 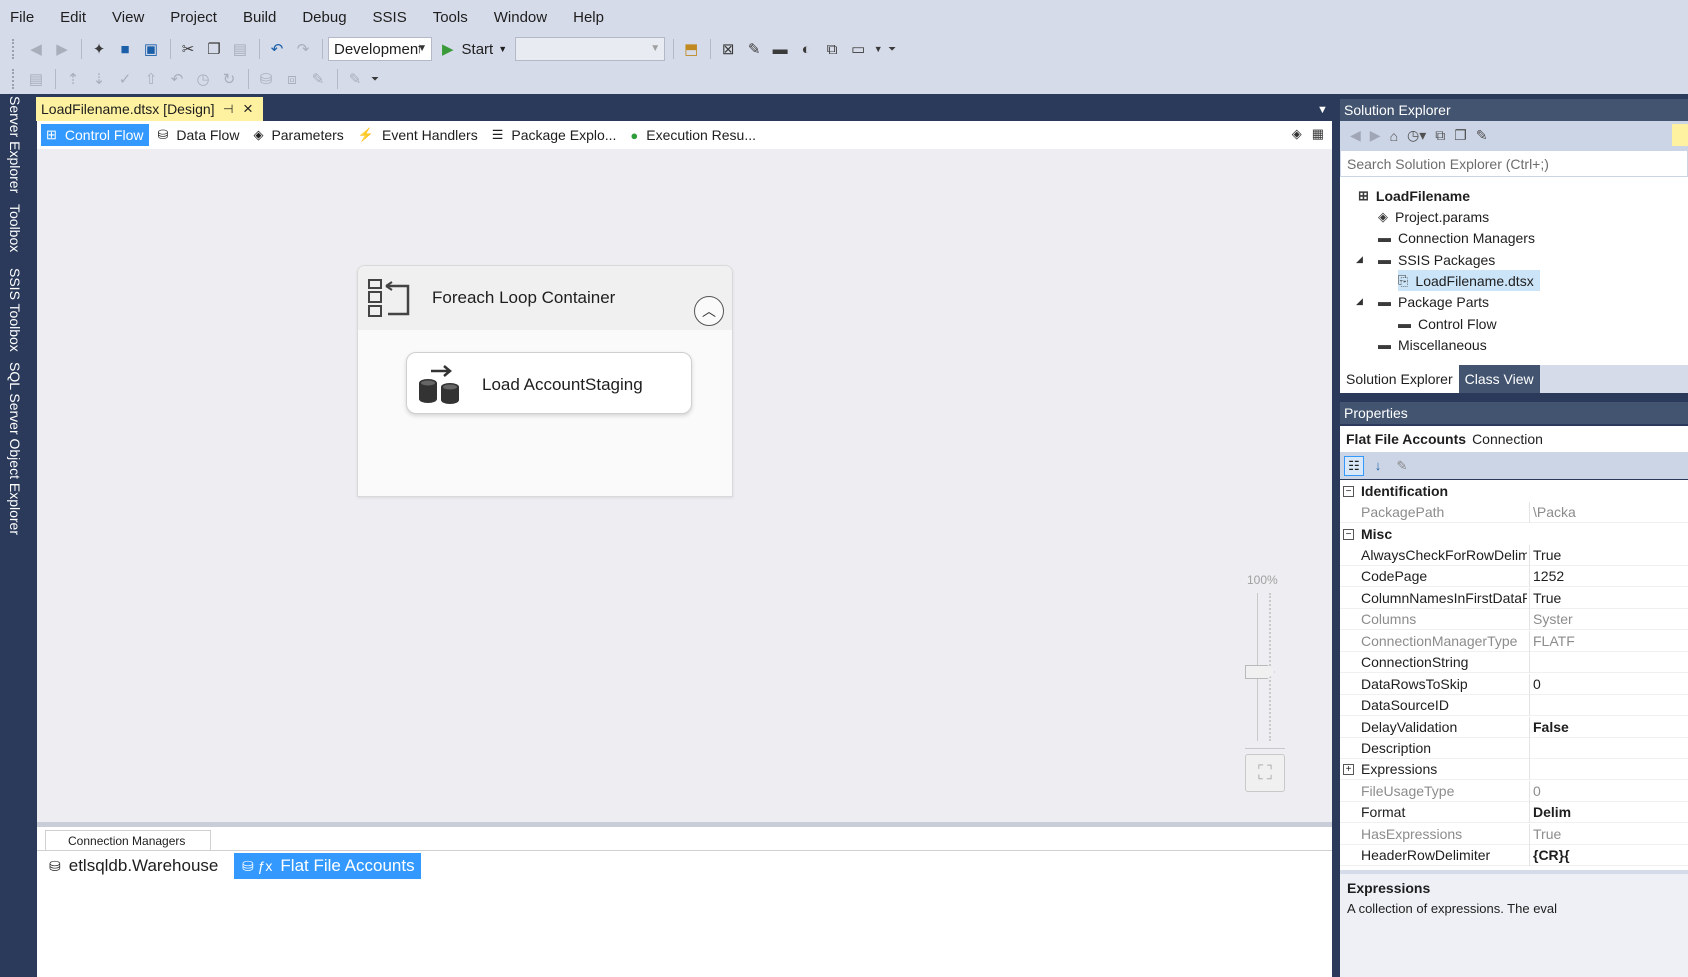 I want to click on find-in-files-icon: ⬒, so click(x=691, y=49).